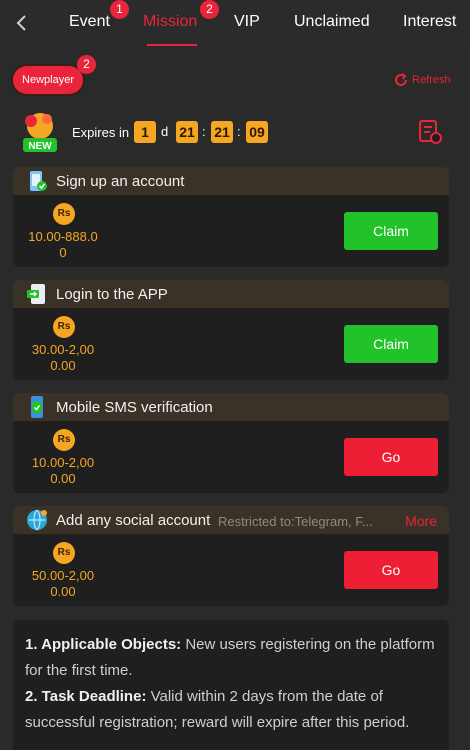 Image resolution: width=470 pixels, height=750 pixels. What do you see at coordinates (429, 22) in the screenshot?
I see `tab-interest: Interest` at bounding box center [429, 22].